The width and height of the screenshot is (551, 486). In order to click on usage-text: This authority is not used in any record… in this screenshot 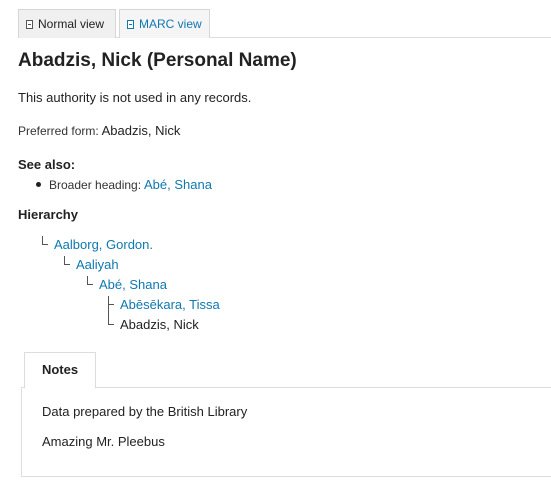, I will do `click(135, 97)`.